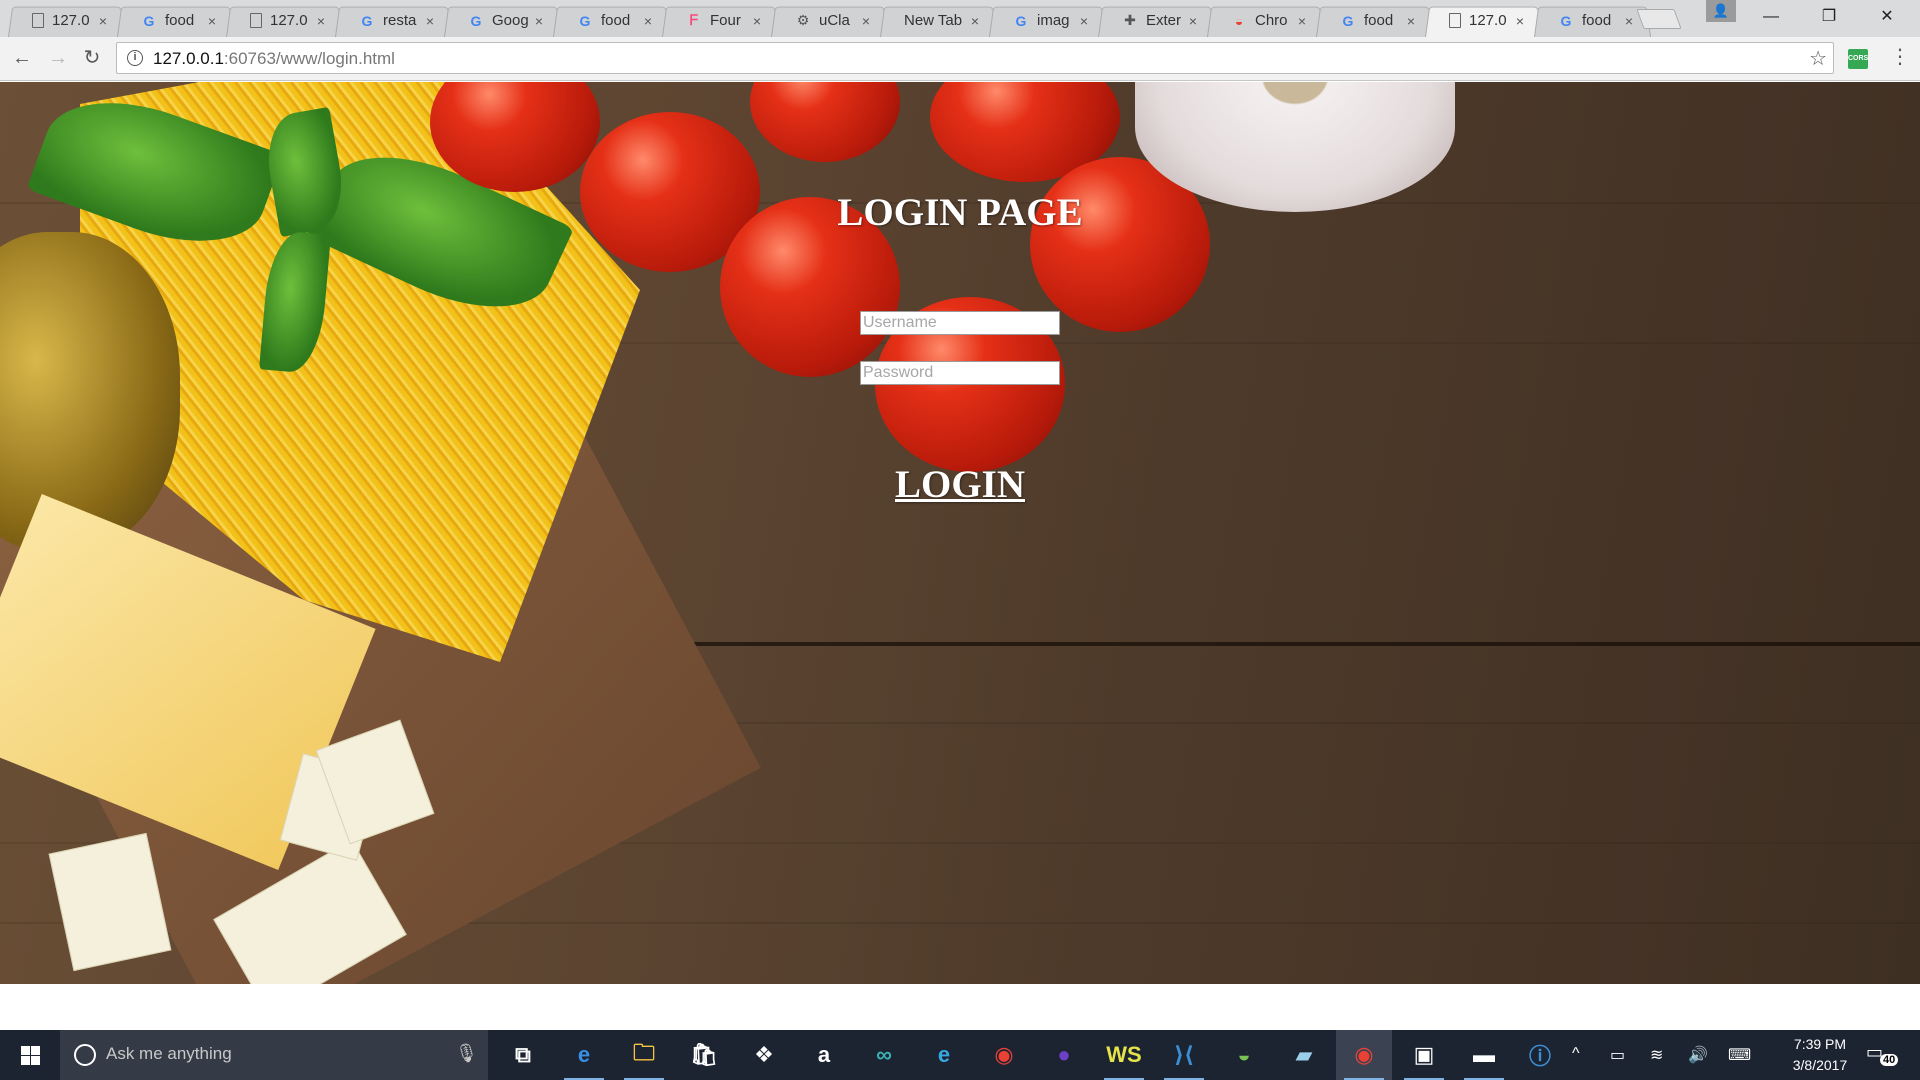  Describe the element at coordinates (1184, 1055) in the screenshot. I see `vscode-icon: ⟩⟨` at that location.